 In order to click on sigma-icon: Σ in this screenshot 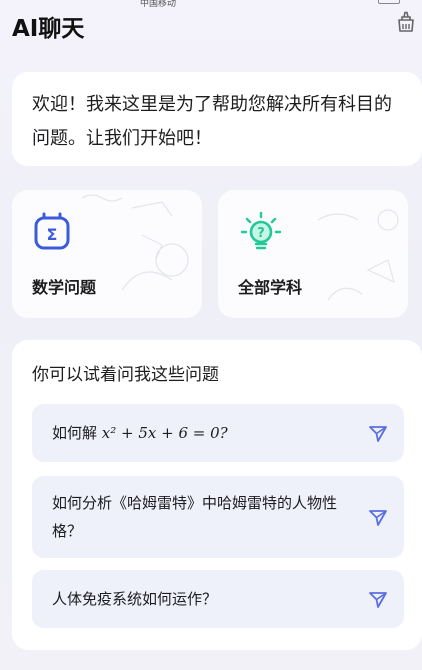, I will do `click(52, 231)`.